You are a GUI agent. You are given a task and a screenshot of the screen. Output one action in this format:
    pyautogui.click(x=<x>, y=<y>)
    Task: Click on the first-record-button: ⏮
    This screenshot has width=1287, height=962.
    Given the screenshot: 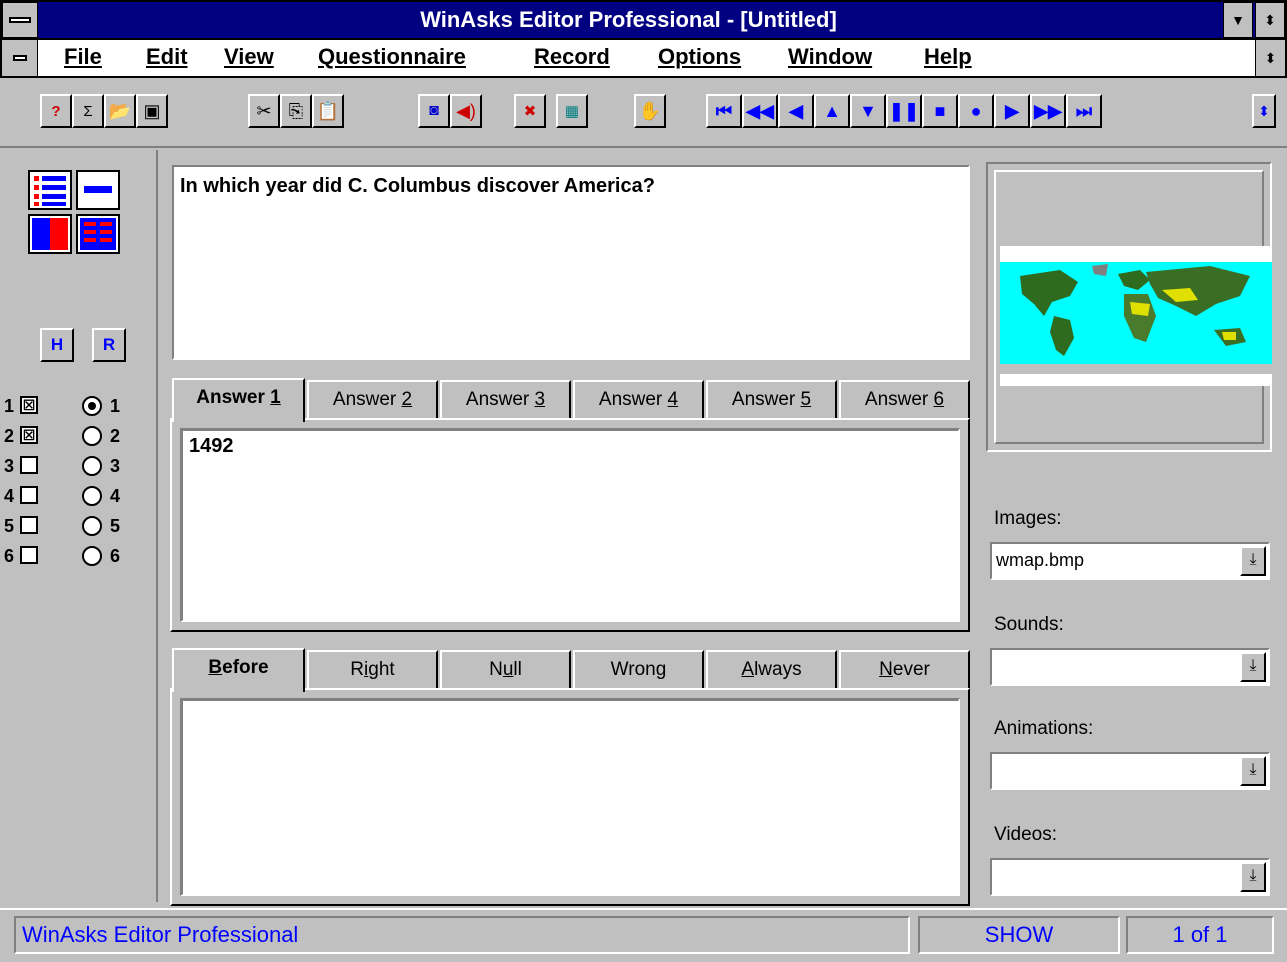 What is the action you would take?
    pyautogui.click(x=724, y=111)
    